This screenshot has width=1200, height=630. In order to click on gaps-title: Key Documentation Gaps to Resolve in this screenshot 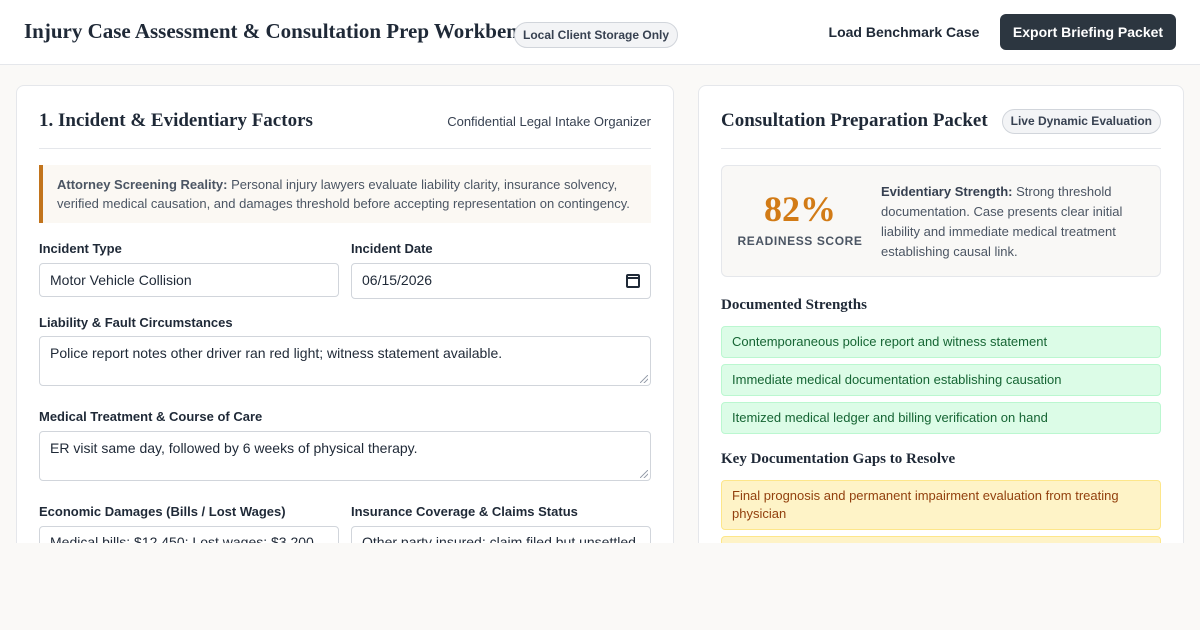, I will do `click(838, 459)`.